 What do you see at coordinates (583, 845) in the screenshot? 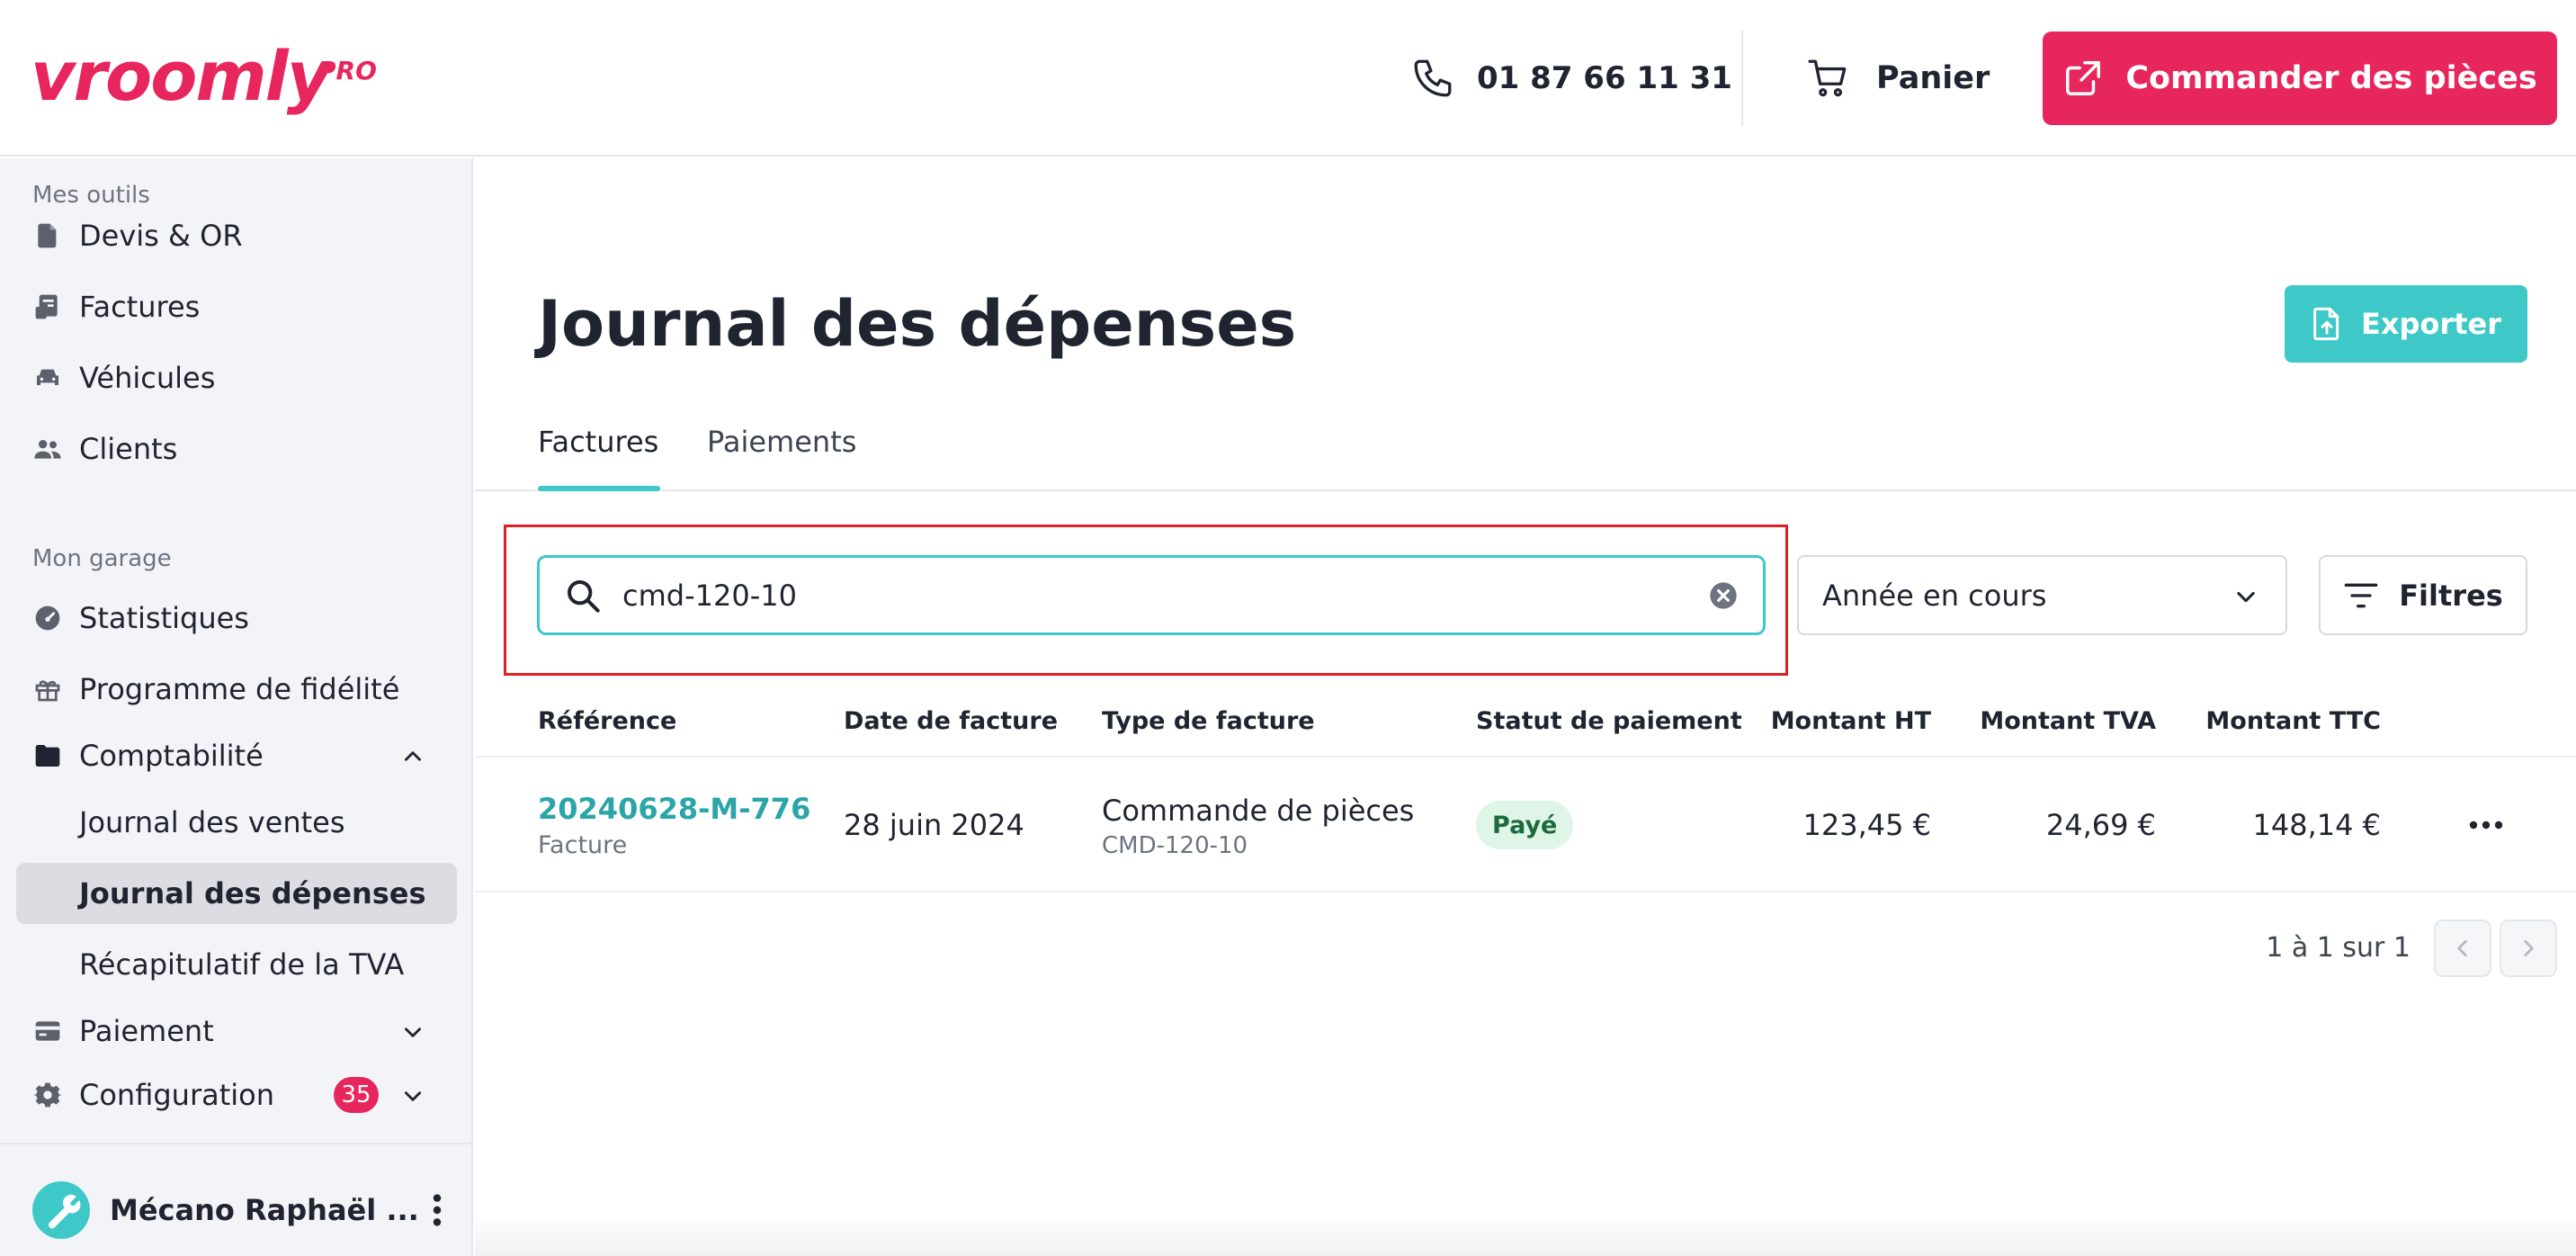
I see `invoice-reference-type: Facture` at bounding box center [583, 845].